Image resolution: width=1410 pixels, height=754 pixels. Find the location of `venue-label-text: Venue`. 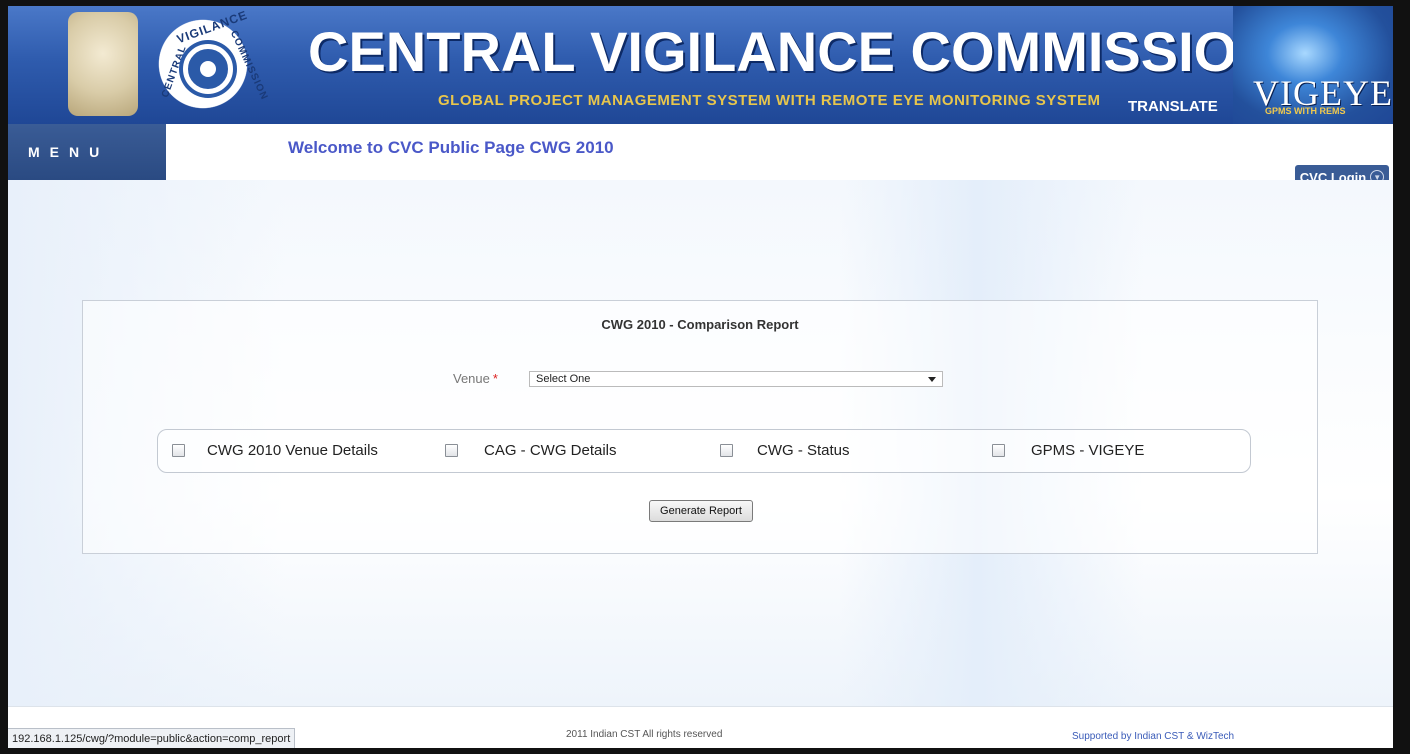

venue-label-text: Venue is located at coordinates (471, 378).